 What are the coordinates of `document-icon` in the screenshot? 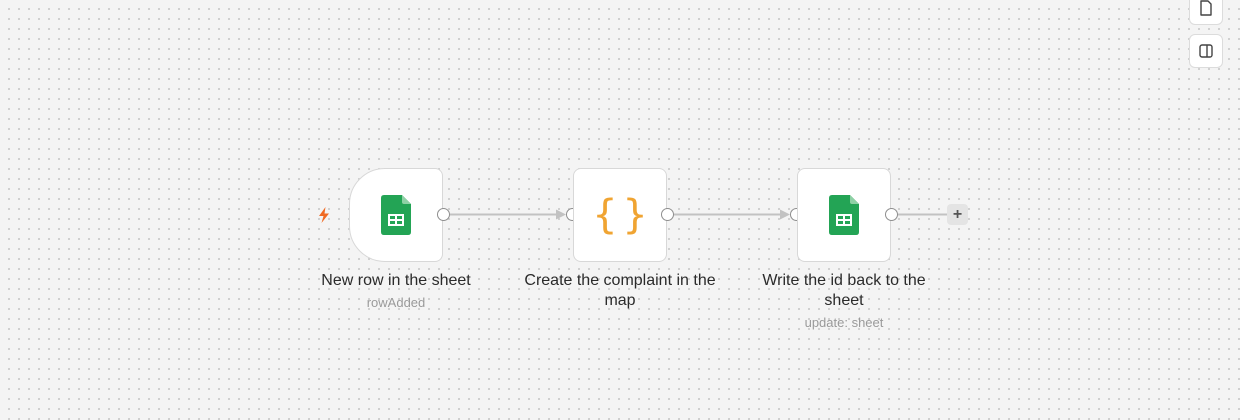 It's located at (1206, 8).